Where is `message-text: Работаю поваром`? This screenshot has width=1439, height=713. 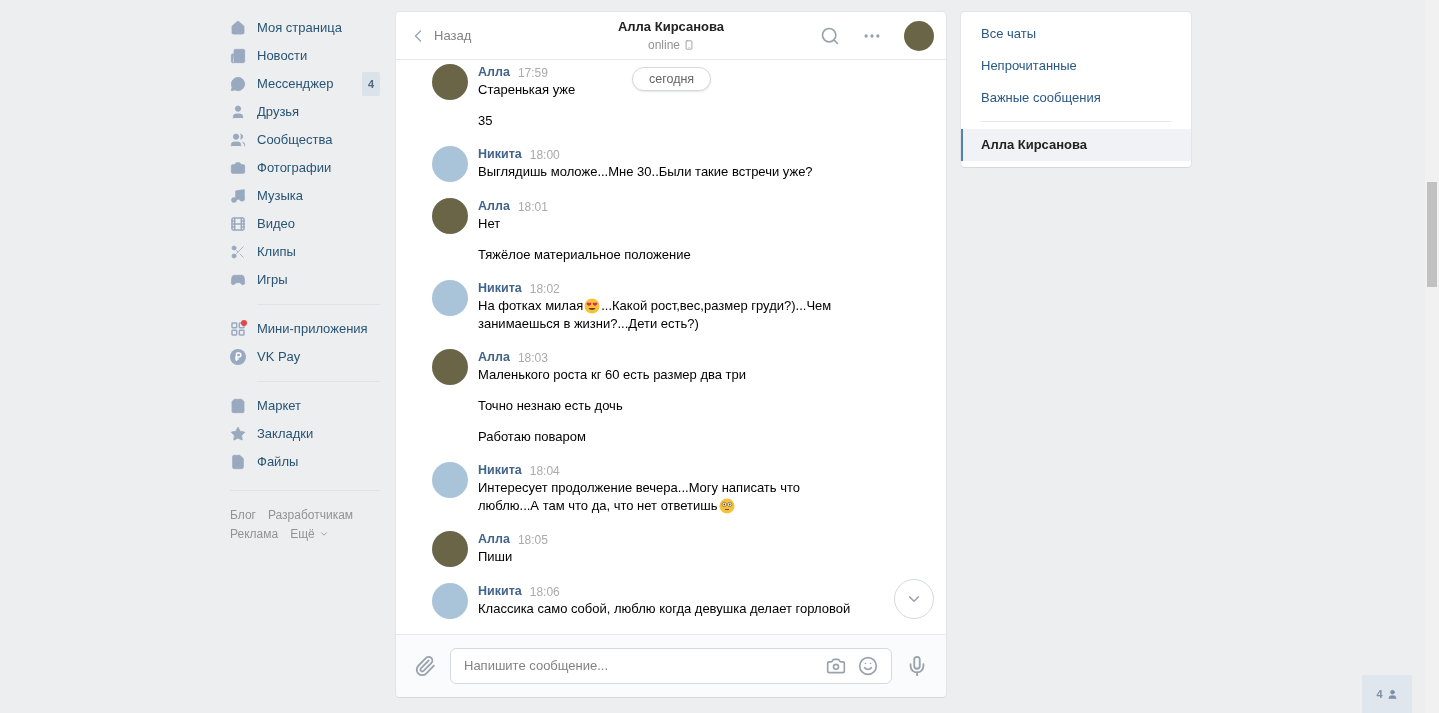
message-text: Работаю поваром is located at coordinates (532, 437).